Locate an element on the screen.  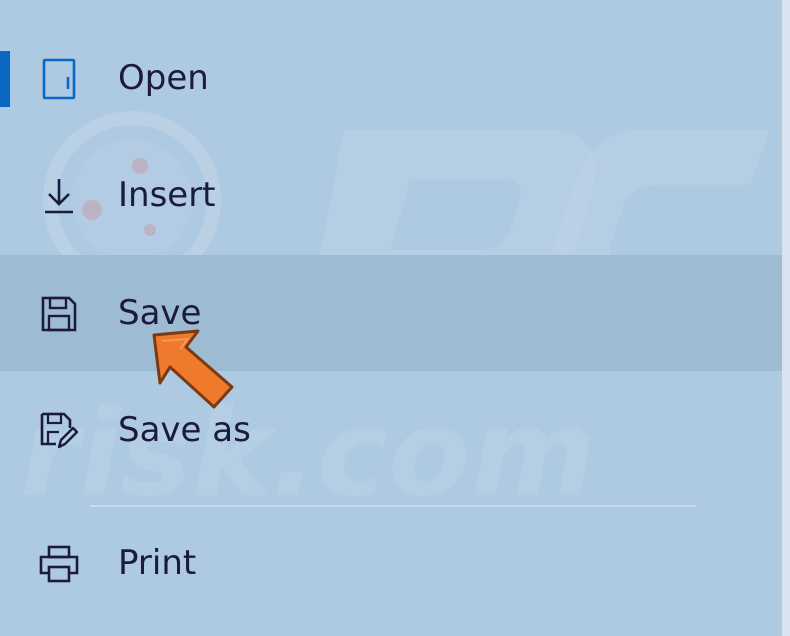
menu-item-label: Save is located at coordinates (160, 313).